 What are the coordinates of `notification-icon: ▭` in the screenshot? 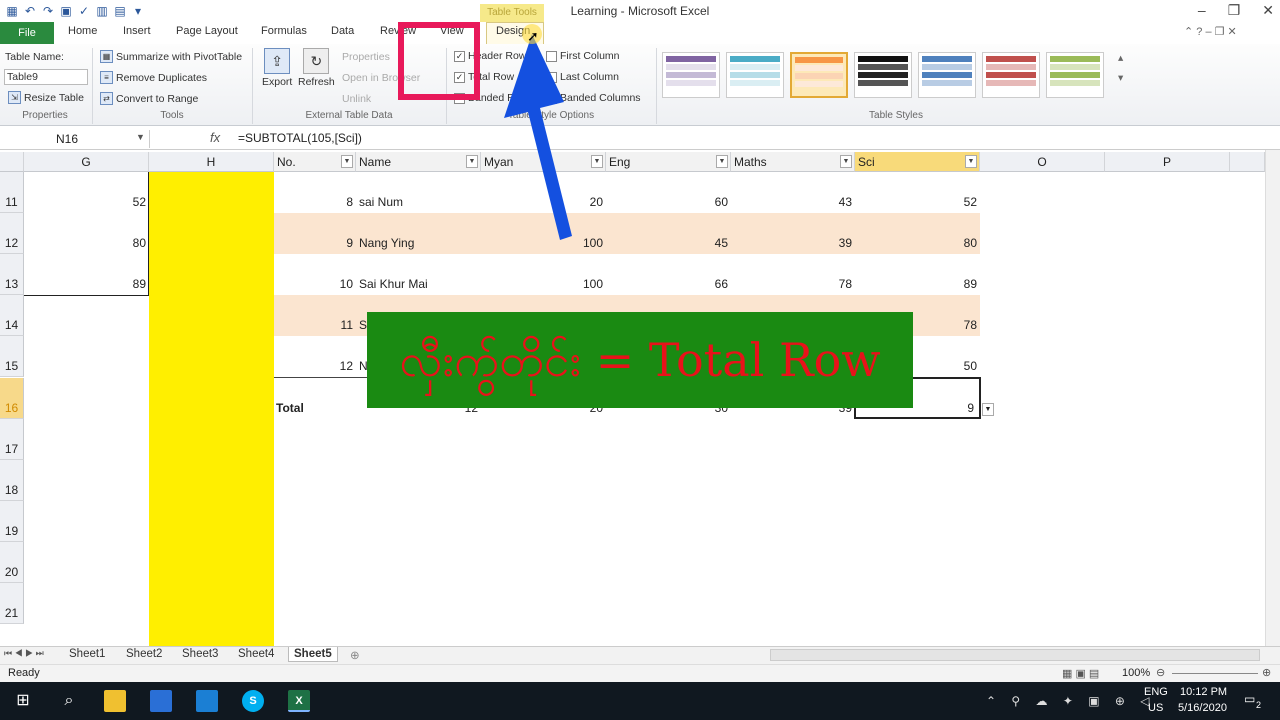 It's located at (1249, 699).